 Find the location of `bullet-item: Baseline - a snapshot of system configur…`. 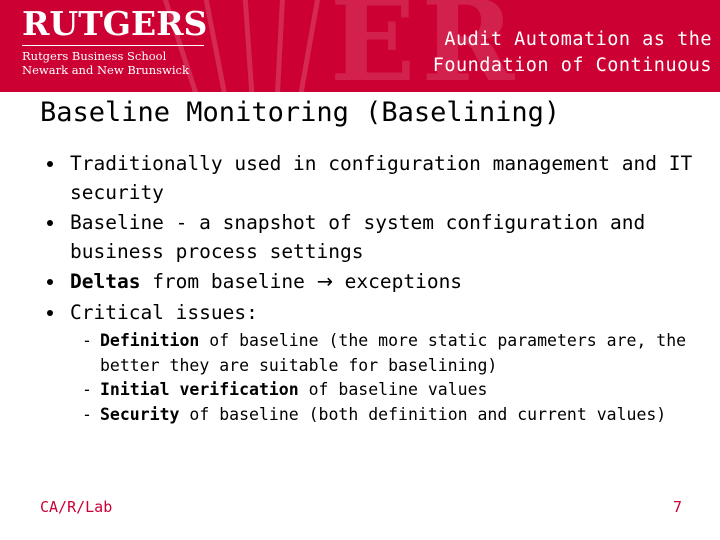

bullet-item: Baseline - a snapshot of system configur… is located at coordinates (370, 237).